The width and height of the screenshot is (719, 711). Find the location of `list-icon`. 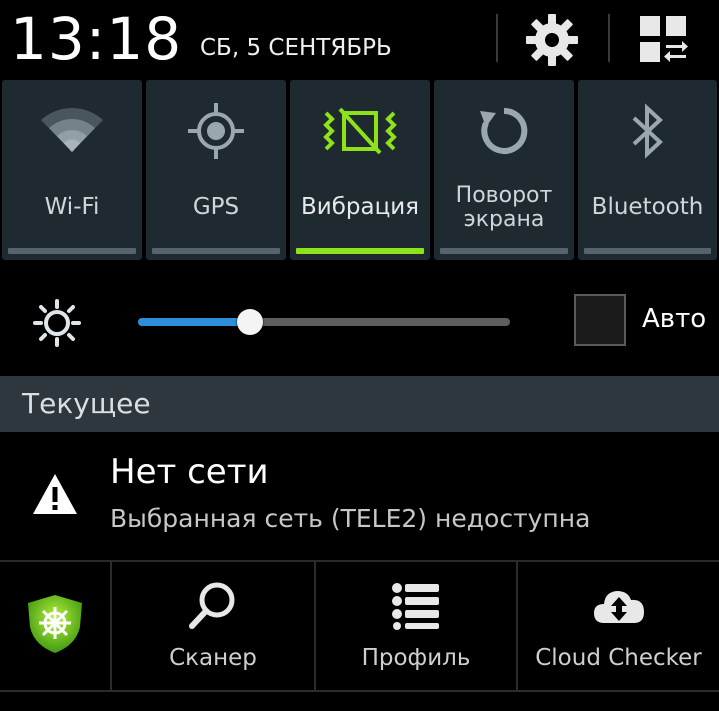

list-icon is located at coordinates (415, 606).